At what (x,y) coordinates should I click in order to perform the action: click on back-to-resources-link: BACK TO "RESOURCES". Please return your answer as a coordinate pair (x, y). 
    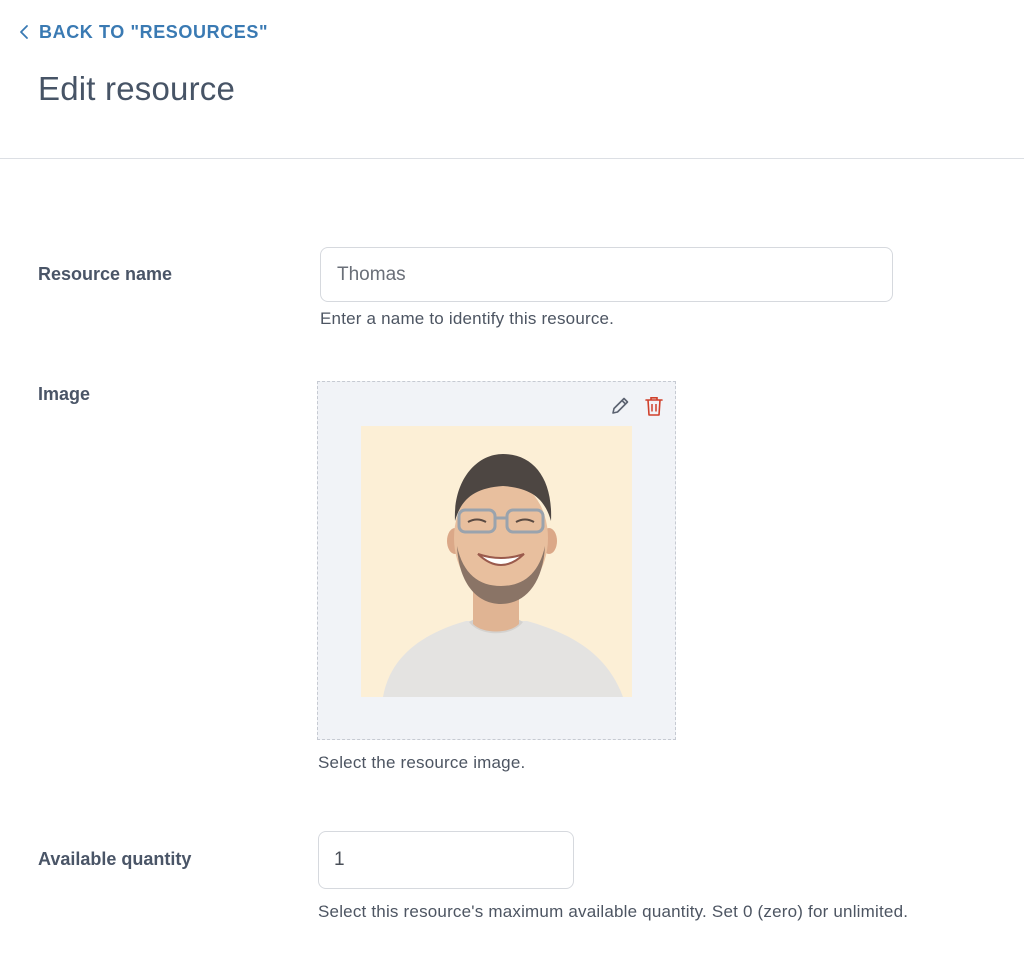
    Looking at the image, I should click on (143, 32).